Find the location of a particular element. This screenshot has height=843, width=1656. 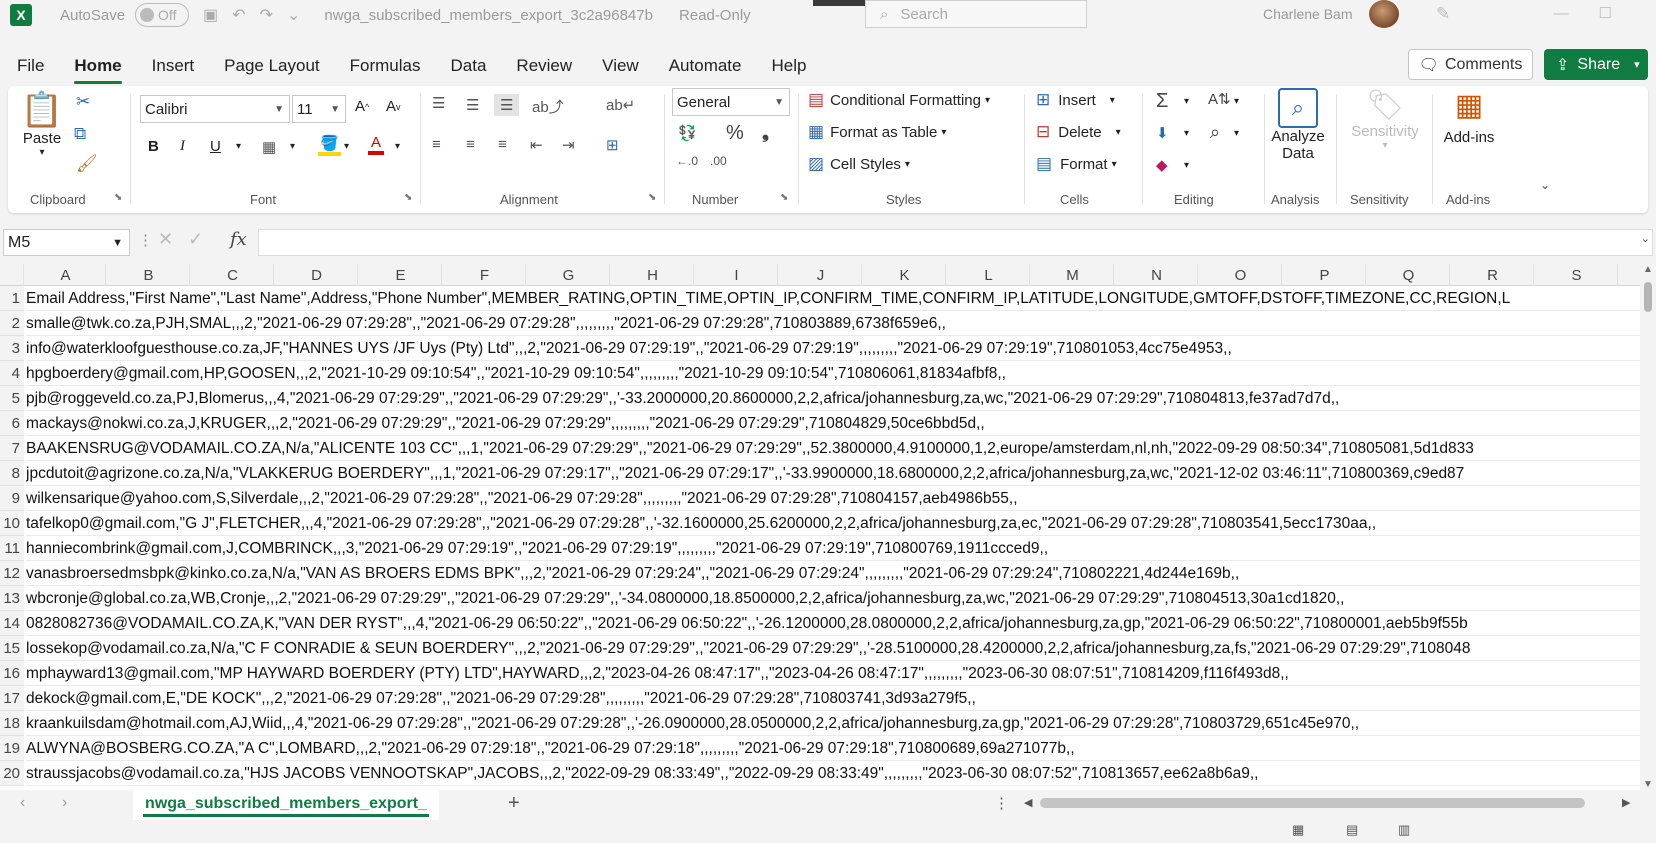

vertical-scrollbar: ▲ ▼ is located at coordinates (1648, 527).